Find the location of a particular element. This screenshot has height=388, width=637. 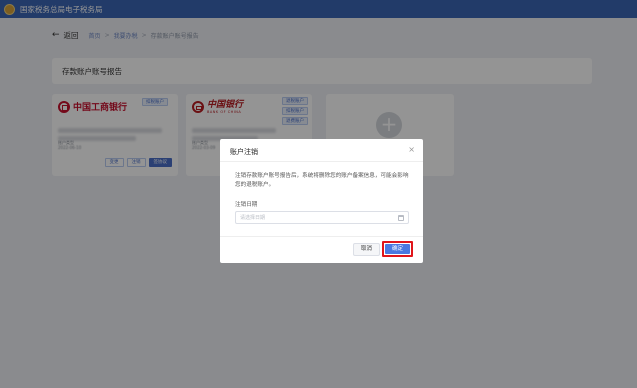

dialog-header: 账户注销 × is located at coordinates (321, 150).